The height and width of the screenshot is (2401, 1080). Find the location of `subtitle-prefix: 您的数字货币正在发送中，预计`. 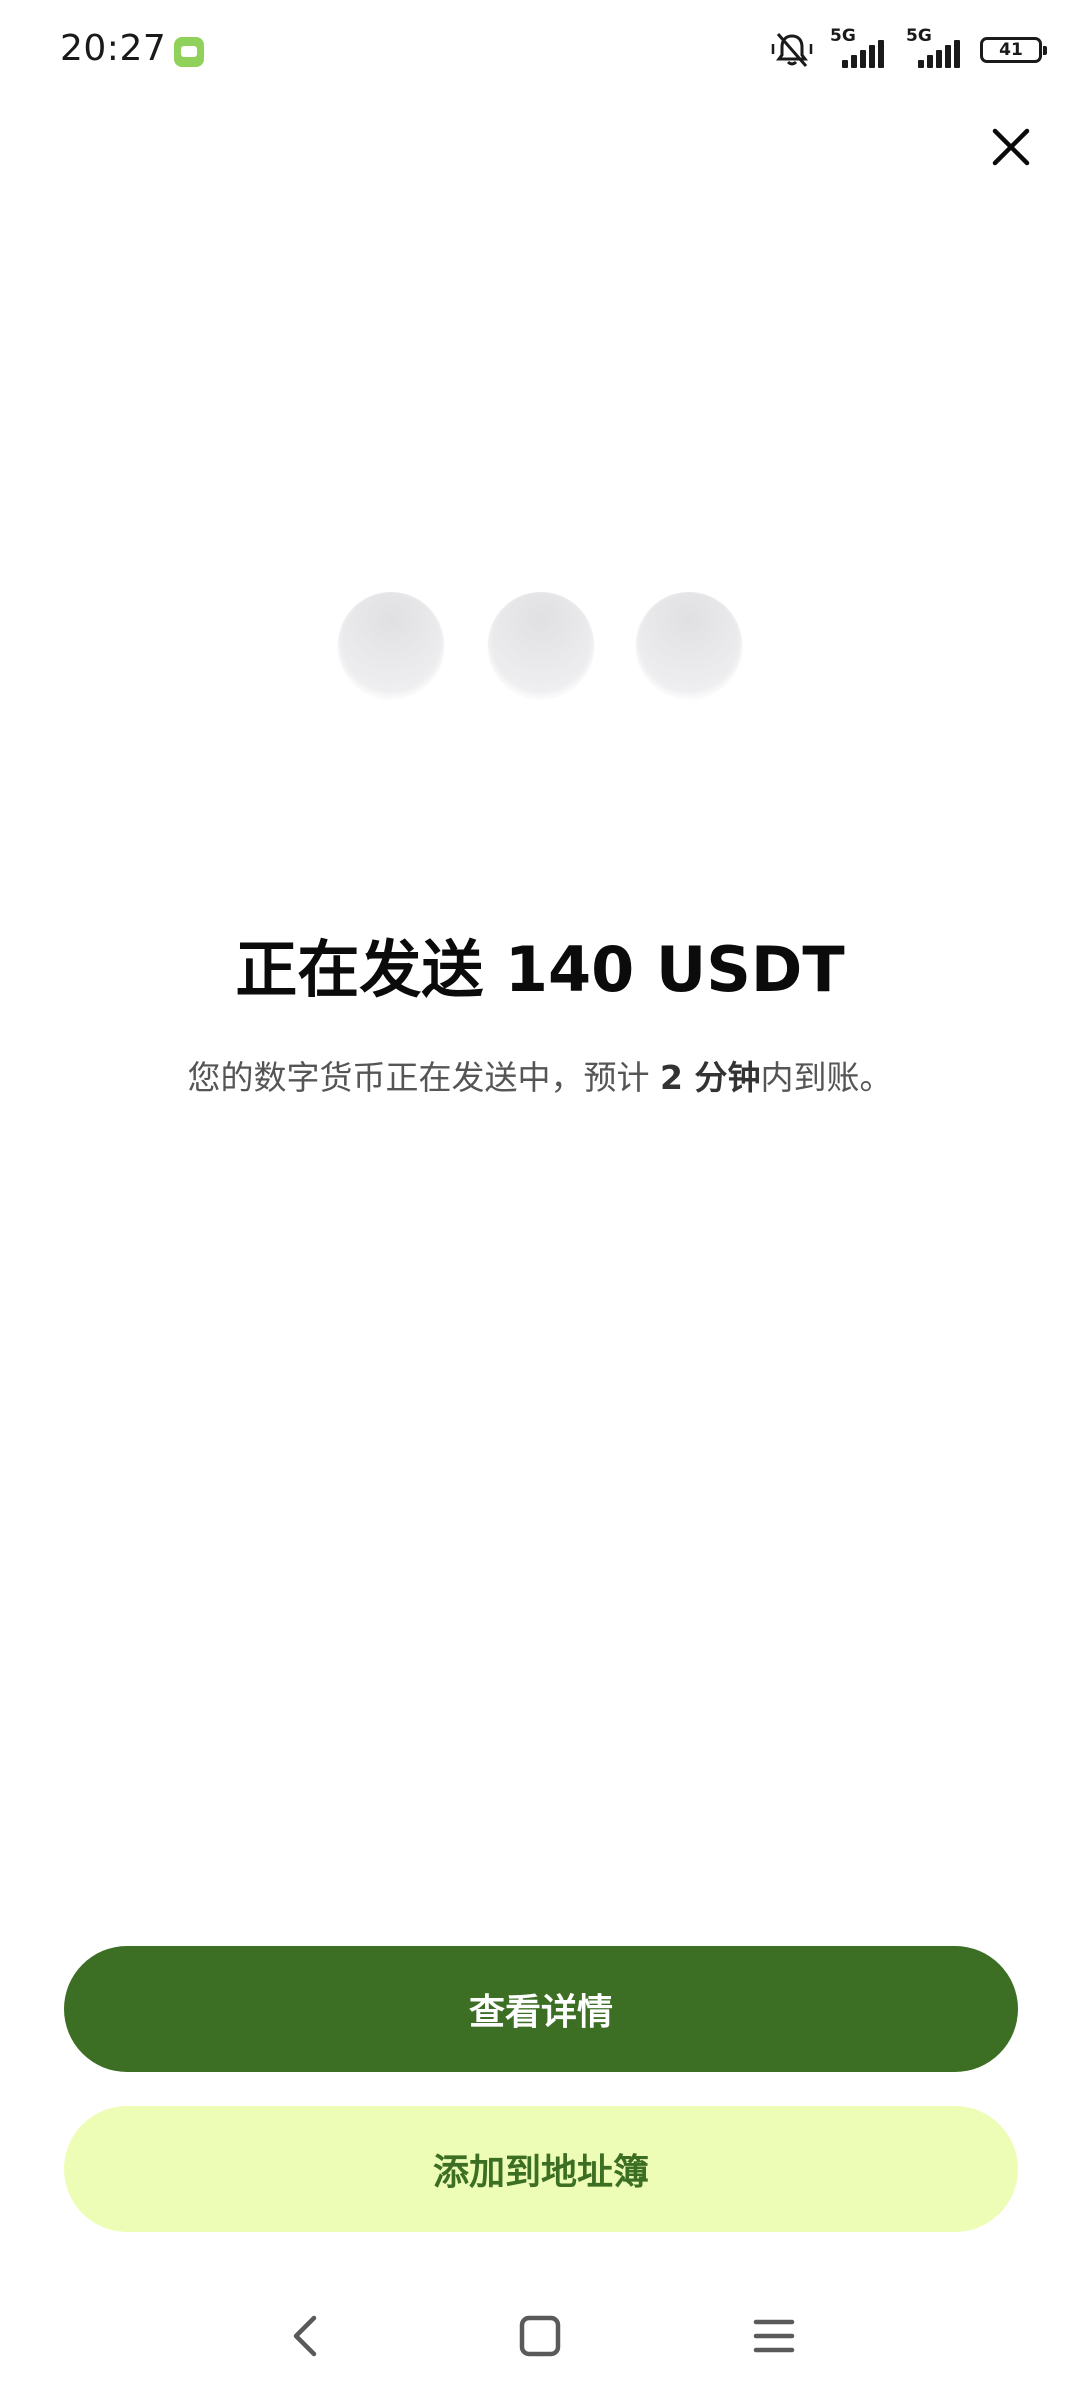

subtitle-prefix: 您的数字货币正在发送中，预计 is located at coordinates (424, 1077).